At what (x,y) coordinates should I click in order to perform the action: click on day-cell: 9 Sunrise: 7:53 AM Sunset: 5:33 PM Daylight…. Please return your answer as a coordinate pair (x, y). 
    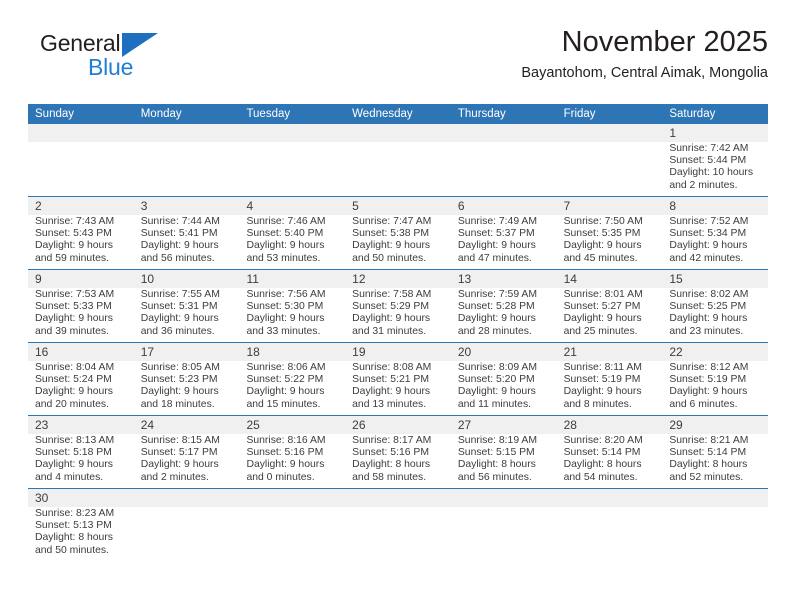
    Looking at the image, I should click on (81, 306).